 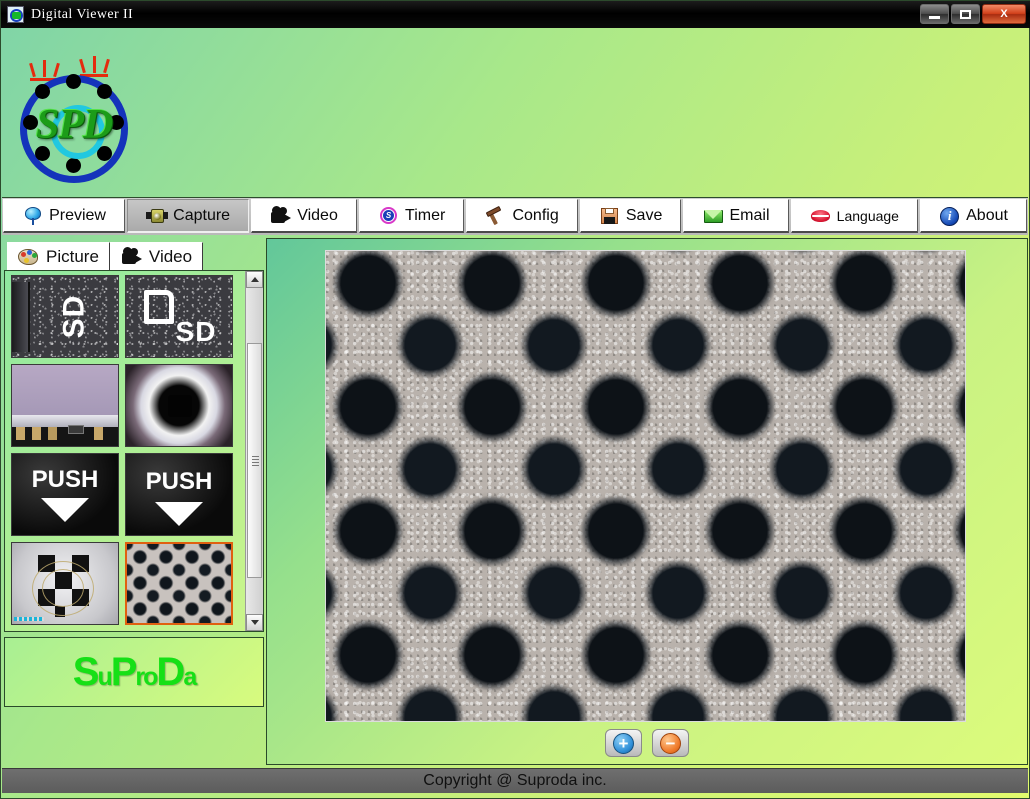 I want to click on spd-circular-logo: SPD, so click(x=88, y=118).